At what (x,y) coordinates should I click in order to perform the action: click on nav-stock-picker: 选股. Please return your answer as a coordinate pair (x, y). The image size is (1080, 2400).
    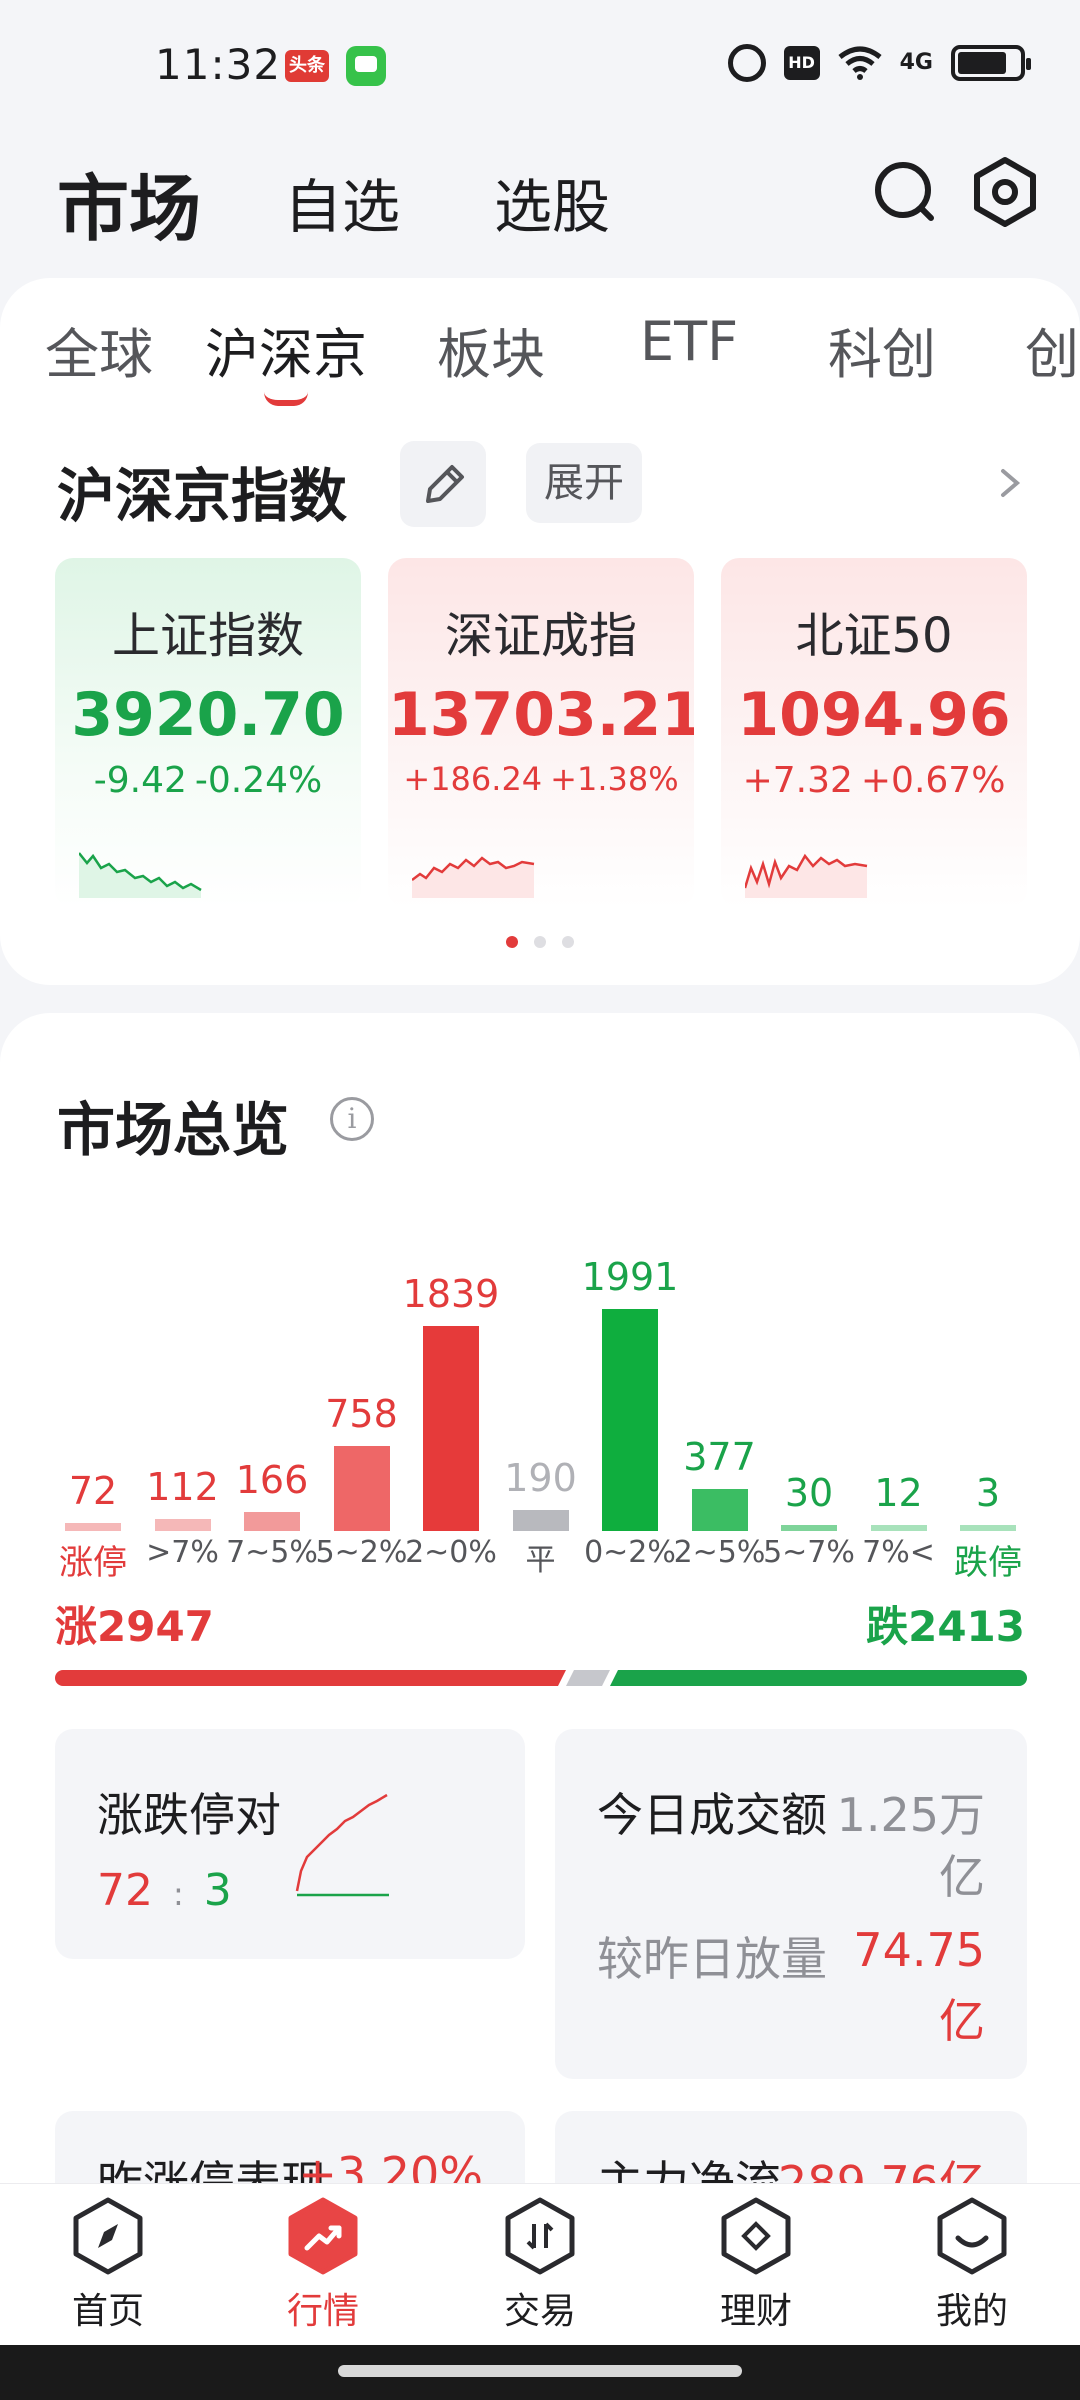
    Looking at the image, I should click on (552, 202).